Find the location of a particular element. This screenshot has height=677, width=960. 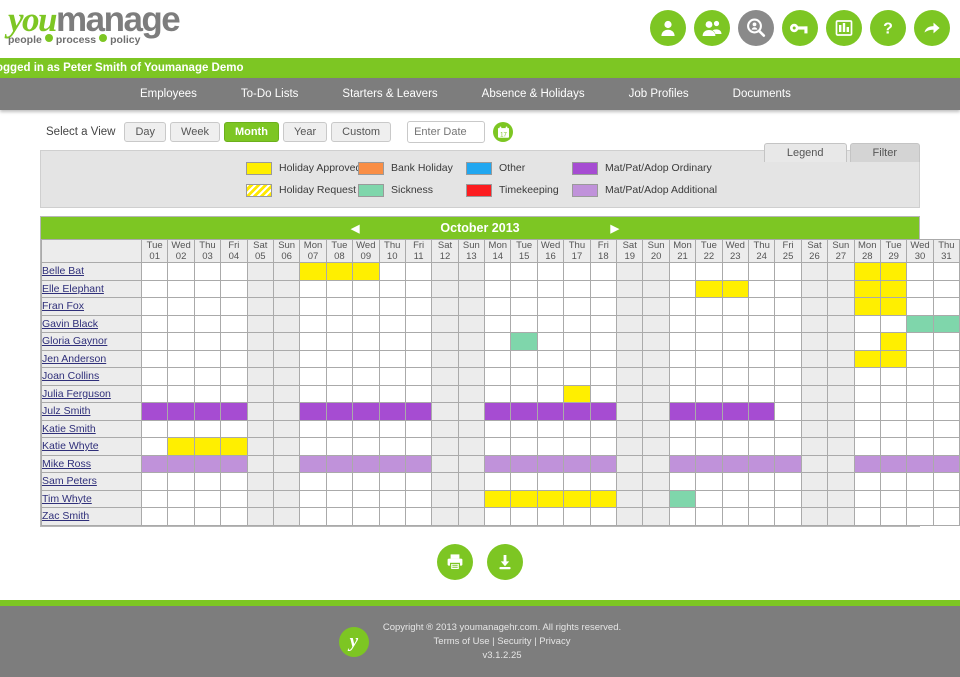

next-month-arrow: ▶ is located at coordinates (615, 228).